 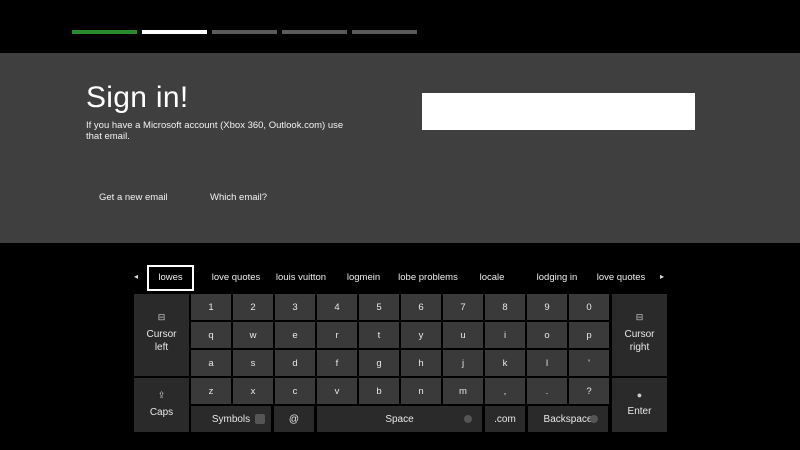 I want to click on cursor-right-label-2: right, so click(x=639, y=347).